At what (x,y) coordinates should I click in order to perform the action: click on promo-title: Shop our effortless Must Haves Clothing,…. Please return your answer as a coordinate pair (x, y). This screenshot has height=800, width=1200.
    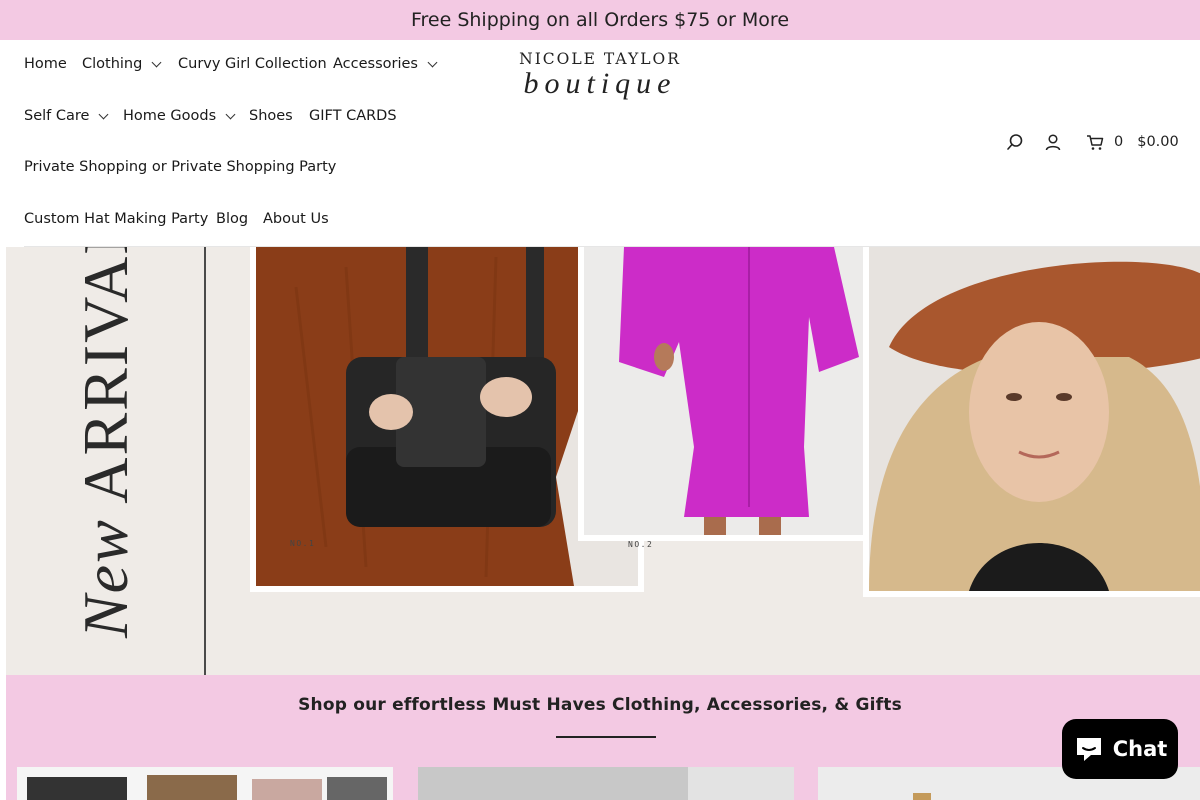
    Looking at the image, I should click on (600, 705).